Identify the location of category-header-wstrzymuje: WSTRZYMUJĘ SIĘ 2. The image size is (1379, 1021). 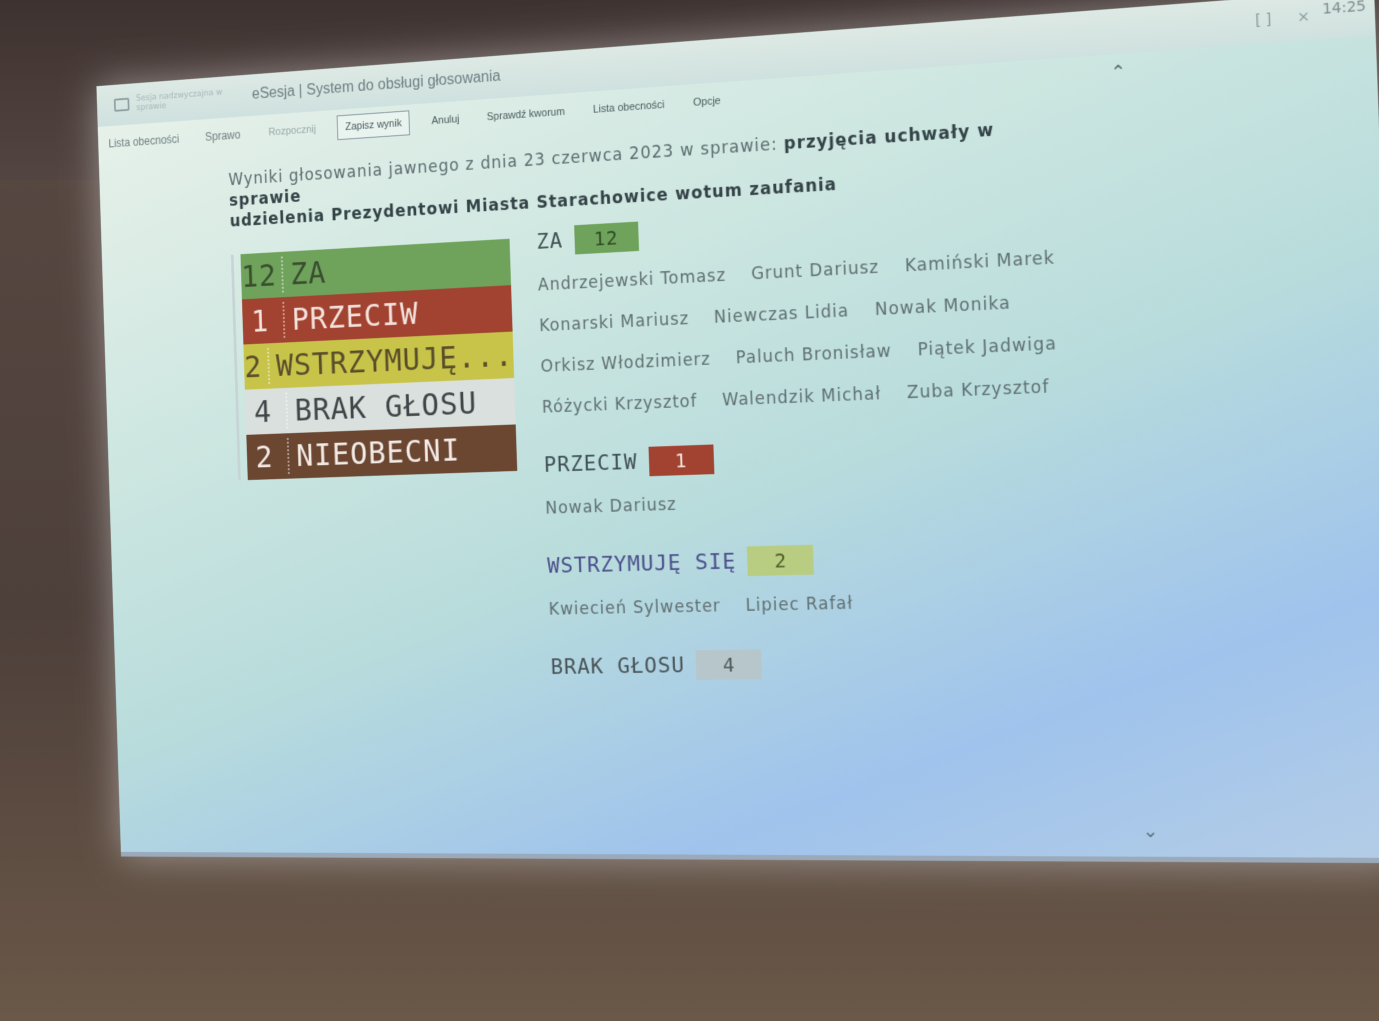
(843, 558).